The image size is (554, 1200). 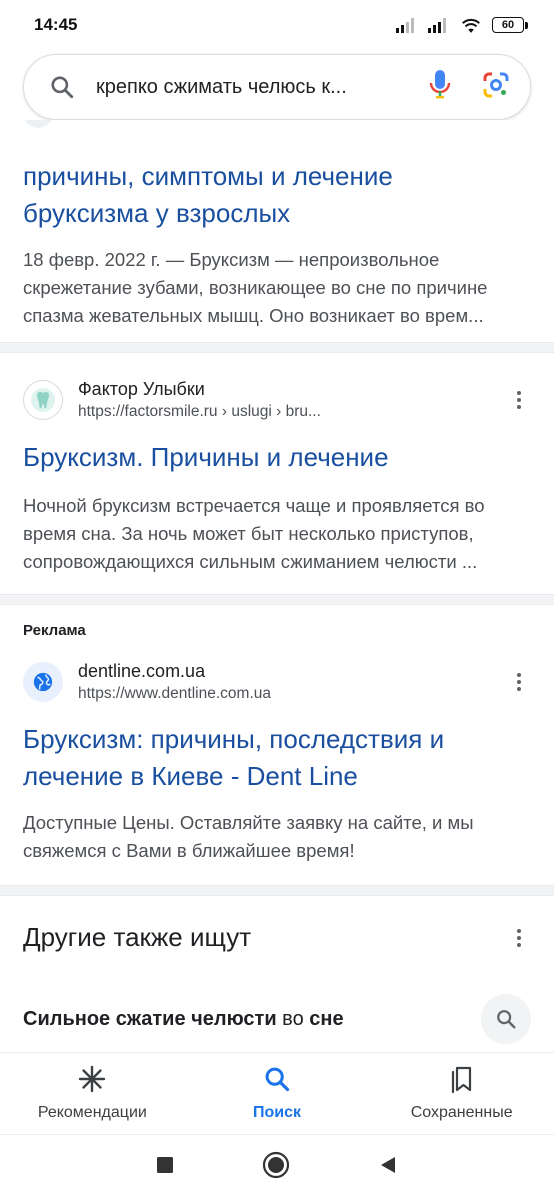 I want to click on section-title: Другие также ищут, so click(x=137, y=937).